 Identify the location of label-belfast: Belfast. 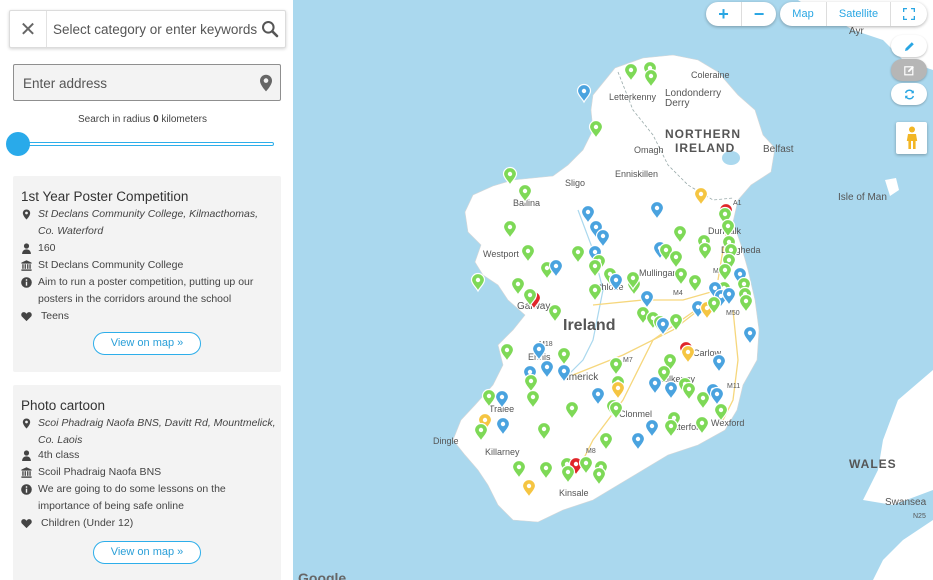
(778, 149).